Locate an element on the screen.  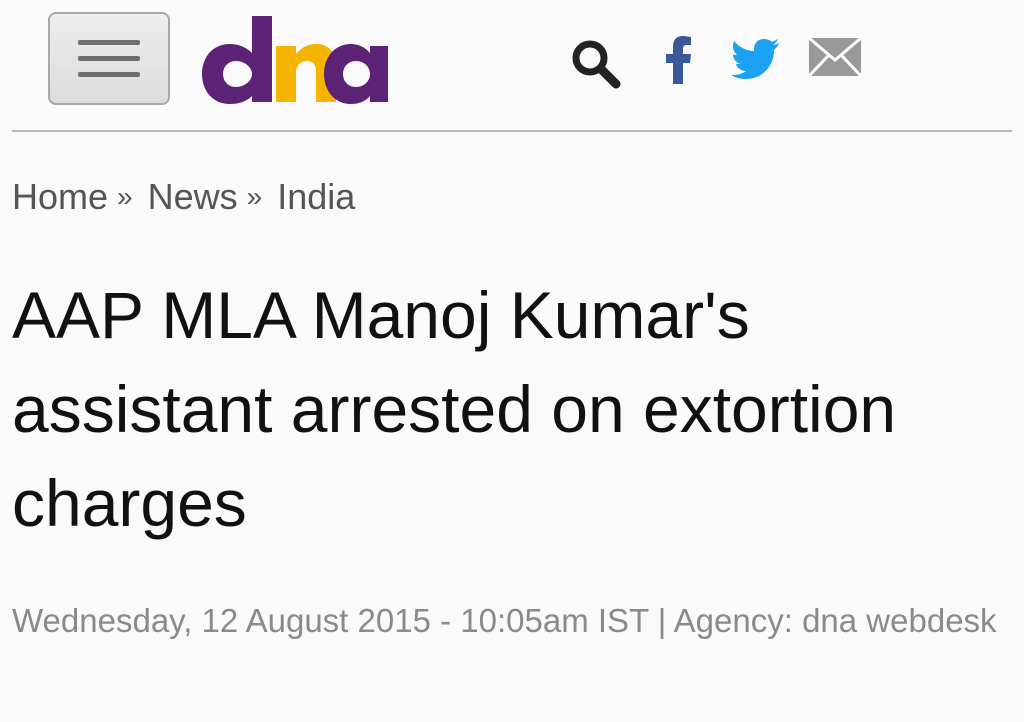
breadcrumb: Home » News » India is located at coordinates (183, 198).